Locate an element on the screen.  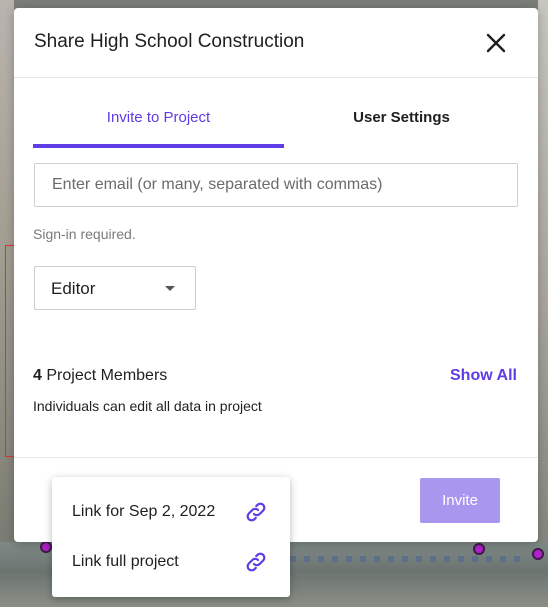
modal-header: Share High School Construction is located at coordinates (276, 43).